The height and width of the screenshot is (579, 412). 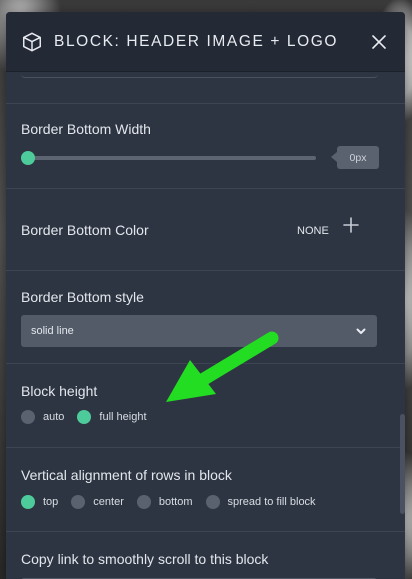 I want to click on border-width-value: 0px, so click(x=355, y=157).